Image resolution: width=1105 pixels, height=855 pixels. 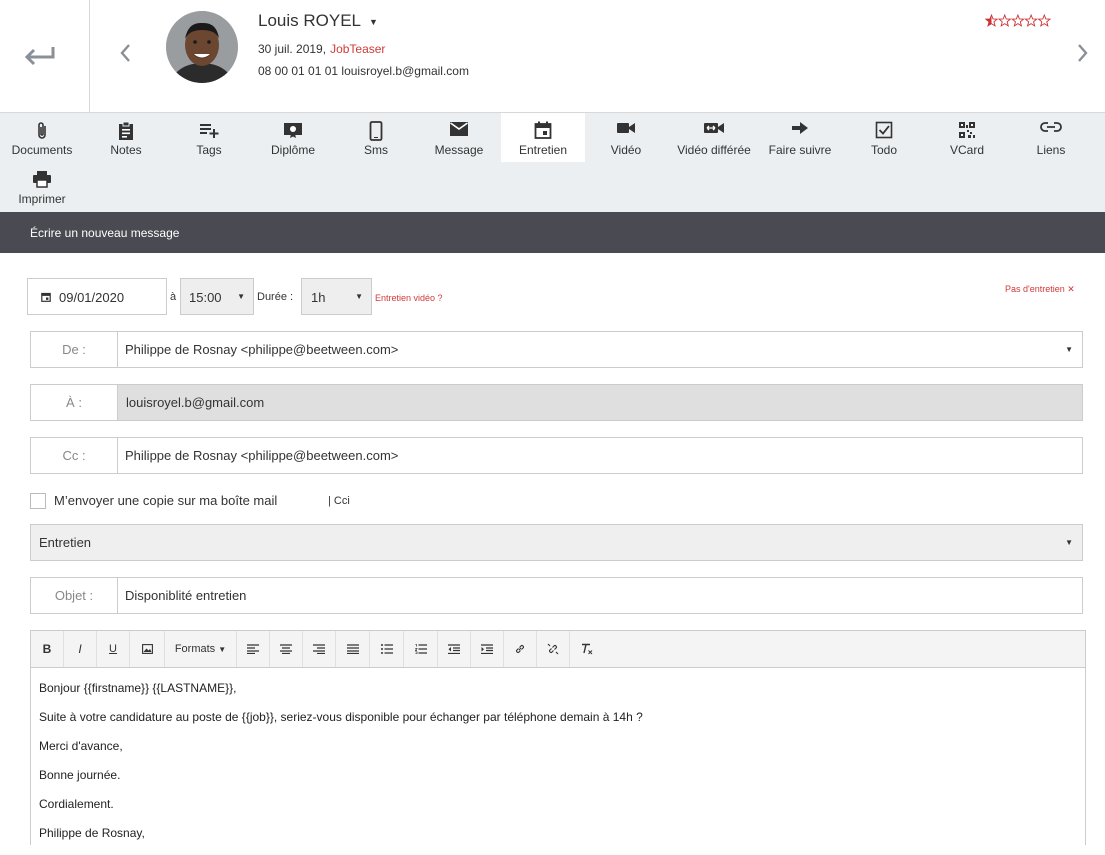 I want to click on subject-field: Objet : Disponiblité entretien, so click(x=556, y=595).